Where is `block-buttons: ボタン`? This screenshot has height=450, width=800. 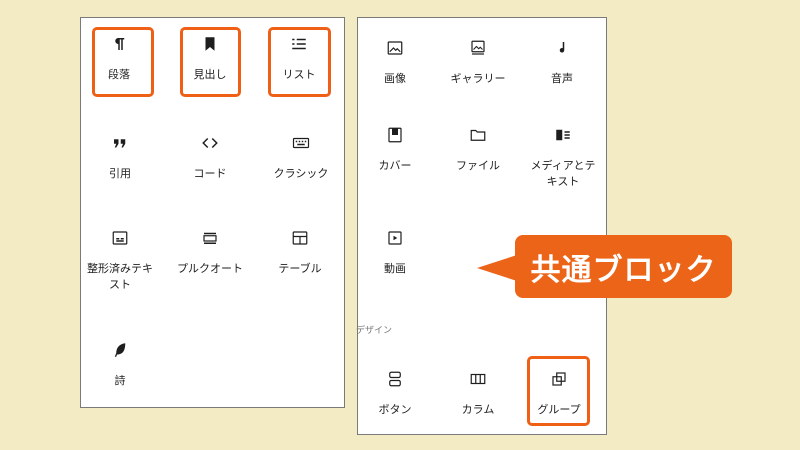 block-buttons: ボタン is located at coordinates (395, 393).